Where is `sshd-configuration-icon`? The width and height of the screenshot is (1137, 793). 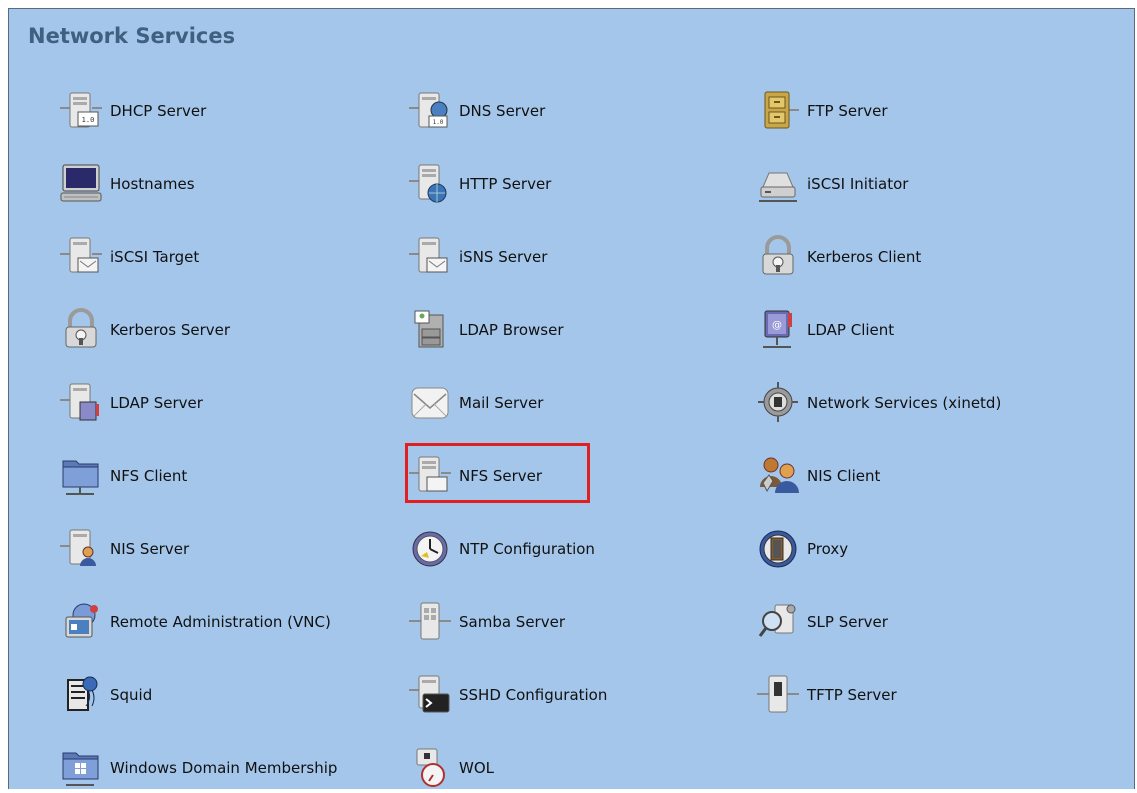
sshd-configuration-icon is located at coordinates (430, 695).